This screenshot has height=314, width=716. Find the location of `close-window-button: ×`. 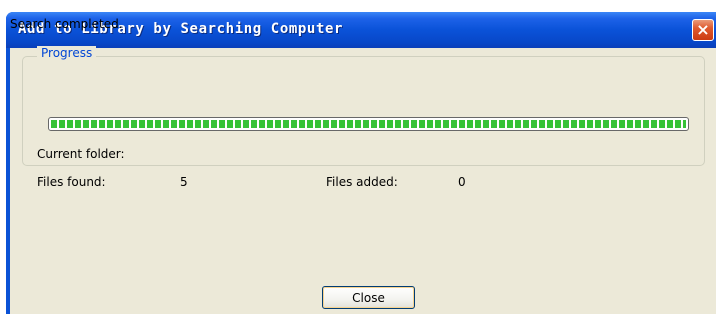

close-window-button: × is located at coordinates (703, 30).